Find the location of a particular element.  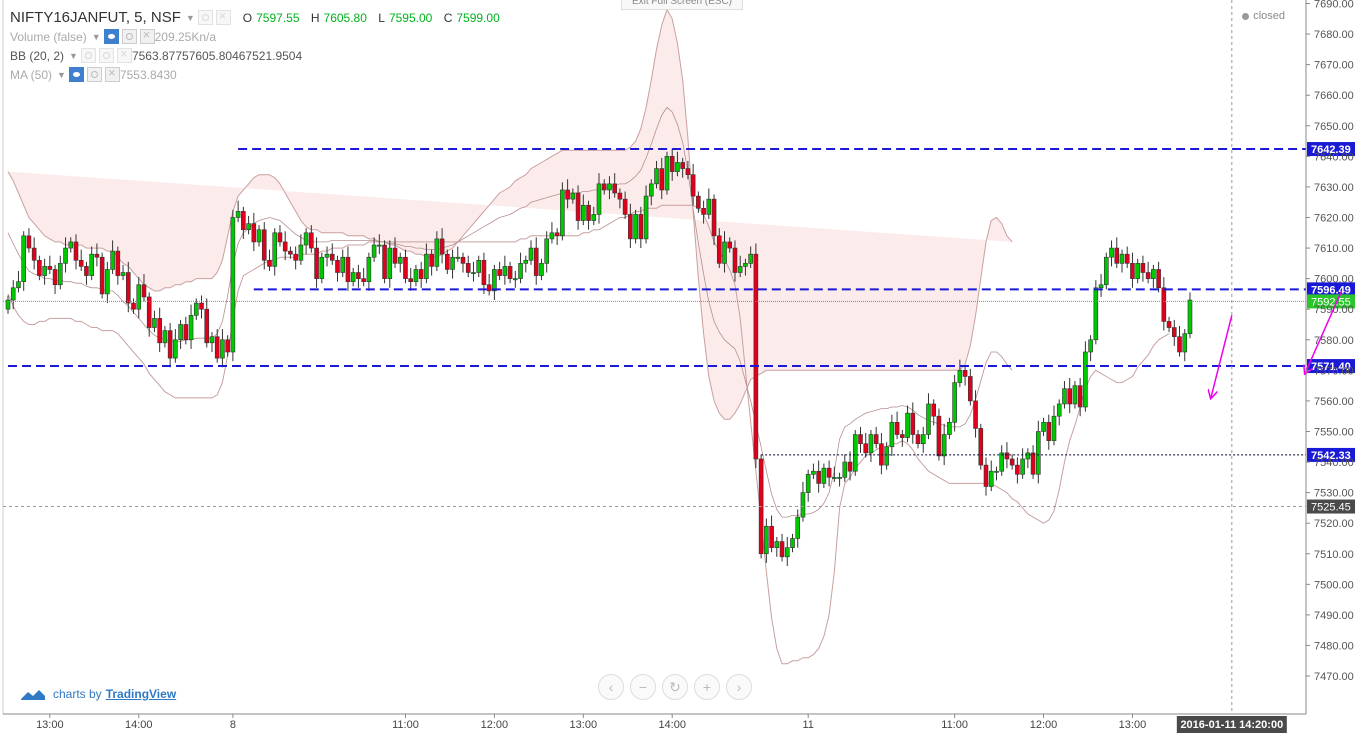

time-tick-label: 14:00 is located at coordinates (139, 725).